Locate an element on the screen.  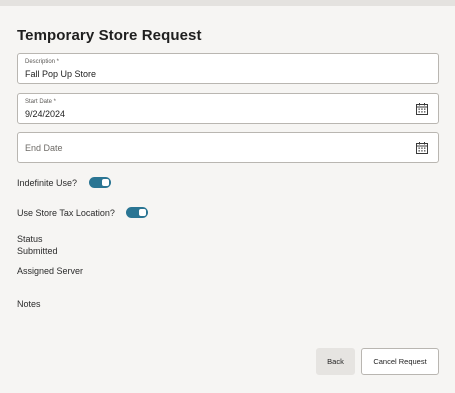
status-value: Submitted is located at coordinates (37, 251).